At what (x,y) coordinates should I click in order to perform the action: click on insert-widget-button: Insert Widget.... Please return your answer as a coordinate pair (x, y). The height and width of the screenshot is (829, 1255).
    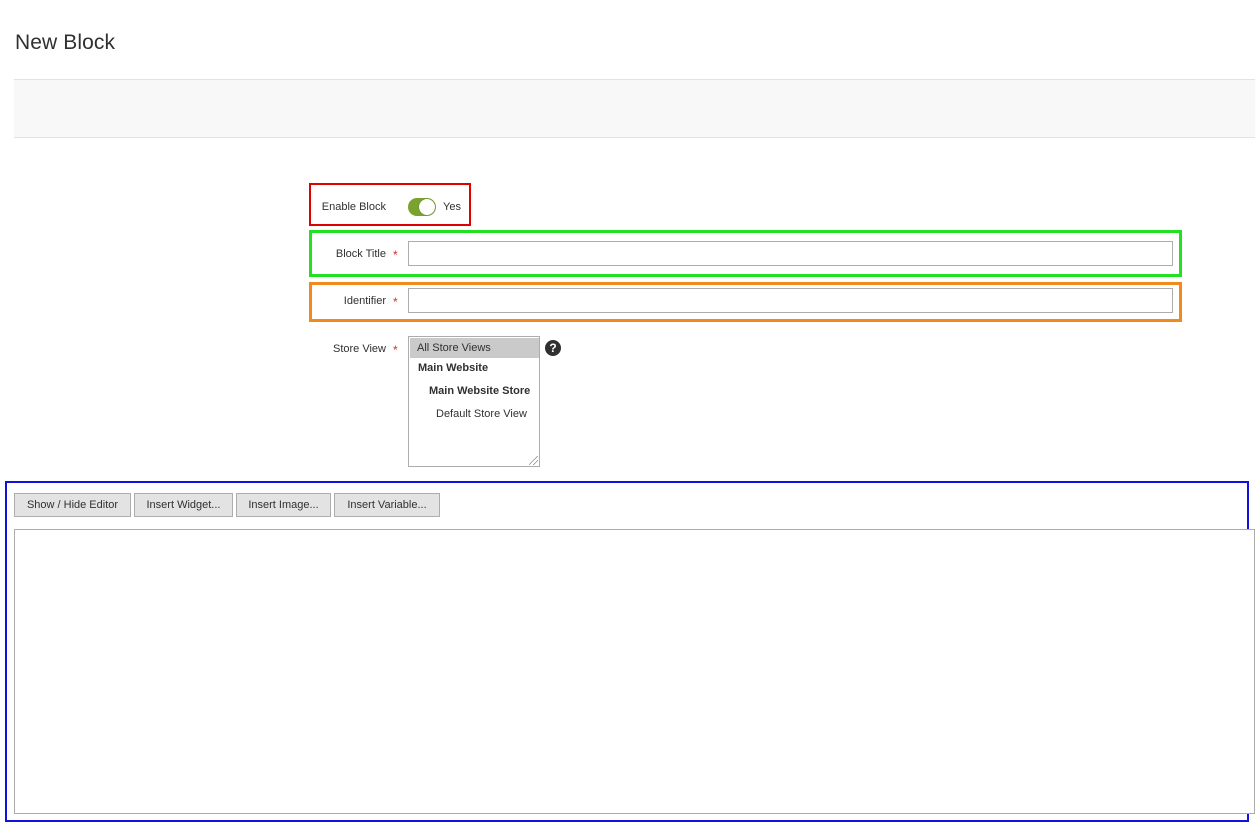
    Looking at the image, I should click on (183, 505).